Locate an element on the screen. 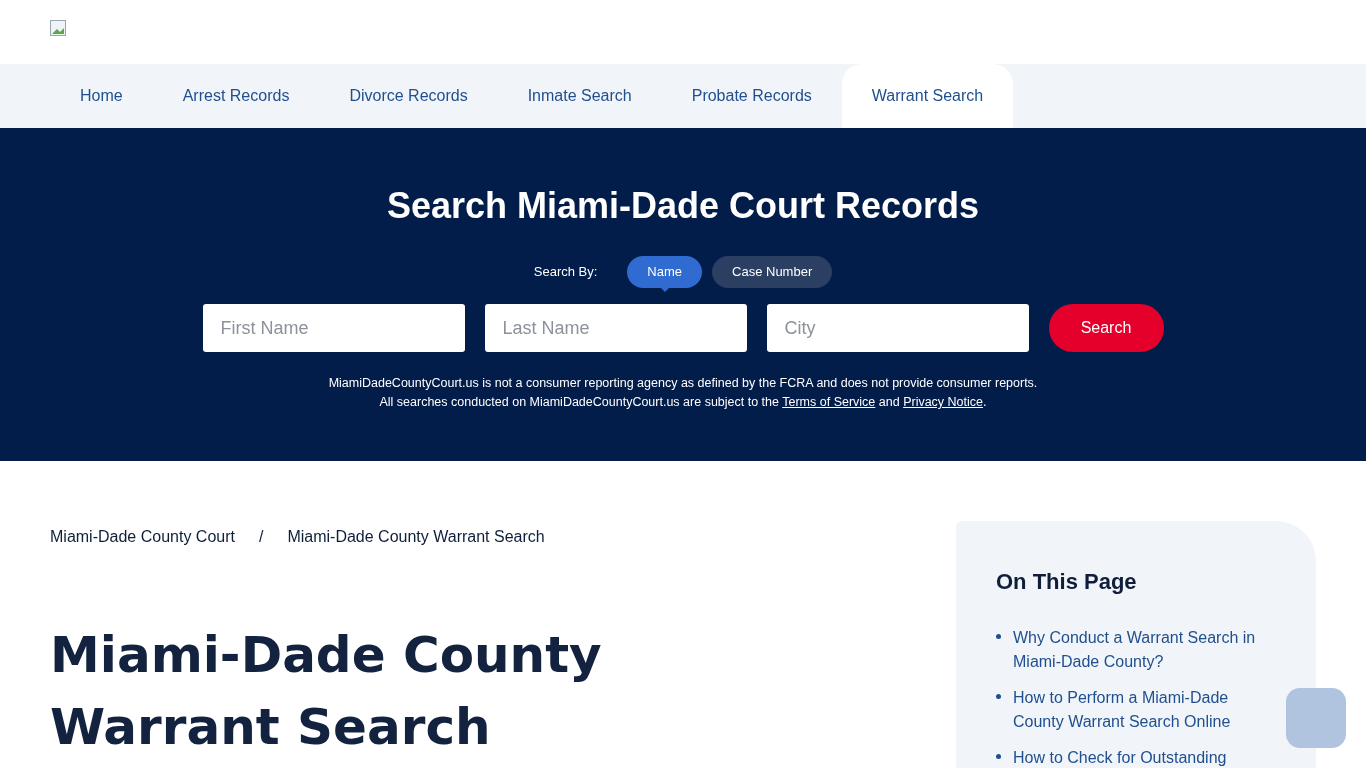  nav-tab: Home is located at coordinates (101, 96).